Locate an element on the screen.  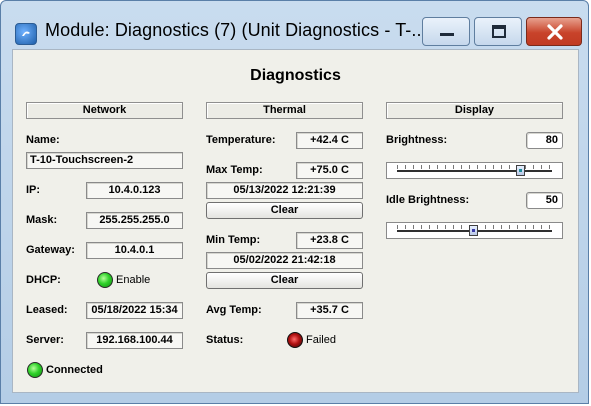
brightness-slider-thumb is located at coordinates (520, 170).